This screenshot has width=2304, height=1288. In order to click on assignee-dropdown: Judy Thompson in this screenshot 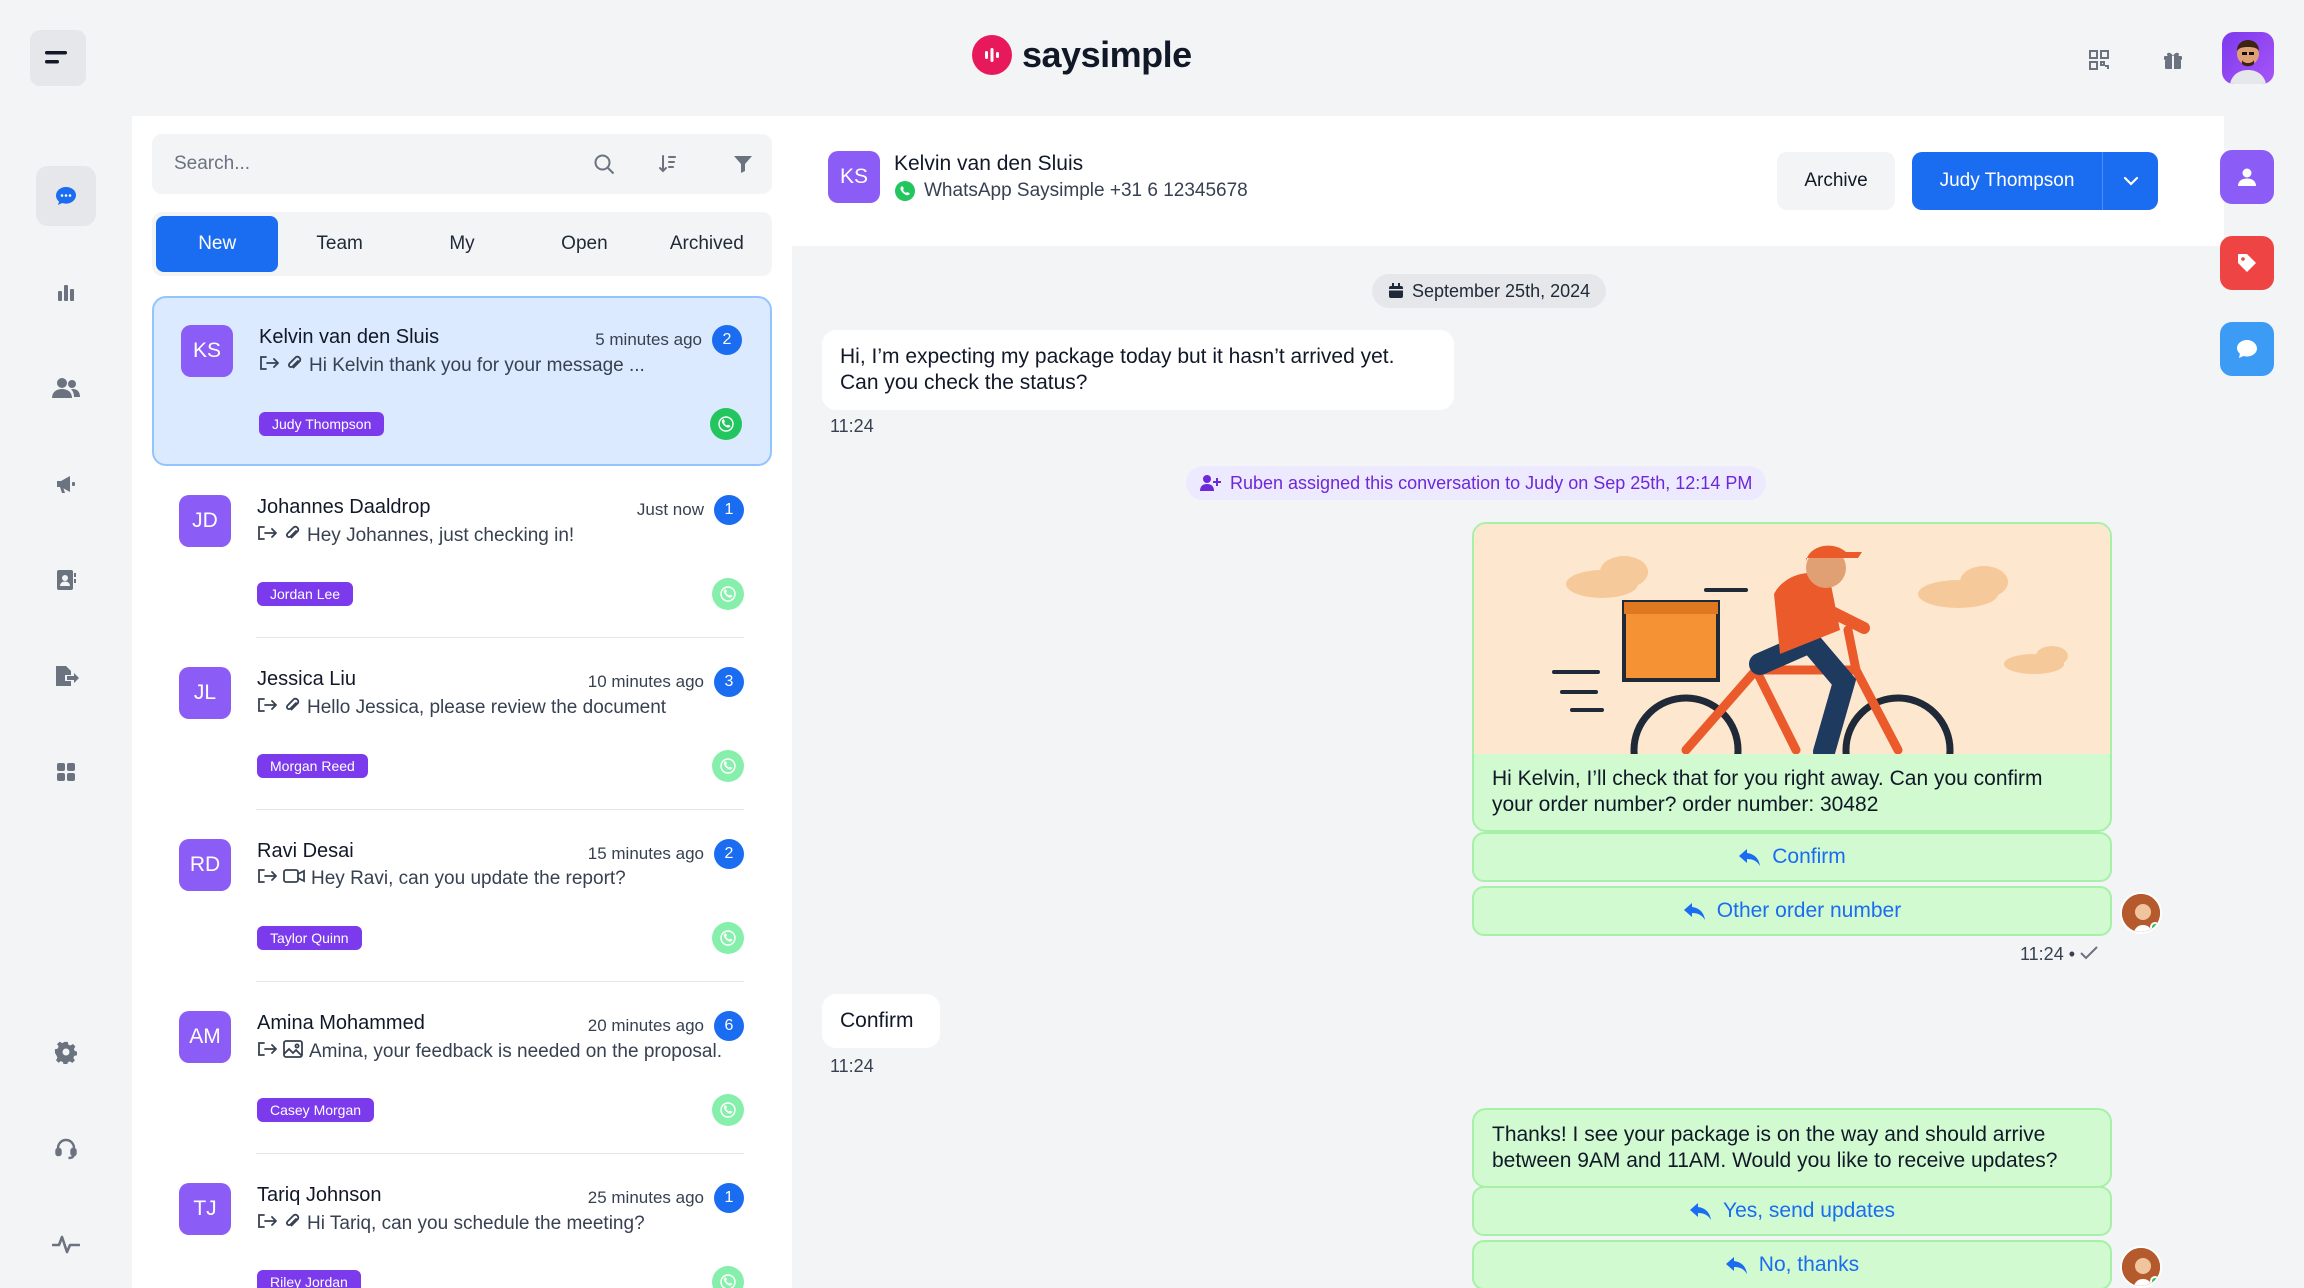, I will do `click(2035, 181)`.